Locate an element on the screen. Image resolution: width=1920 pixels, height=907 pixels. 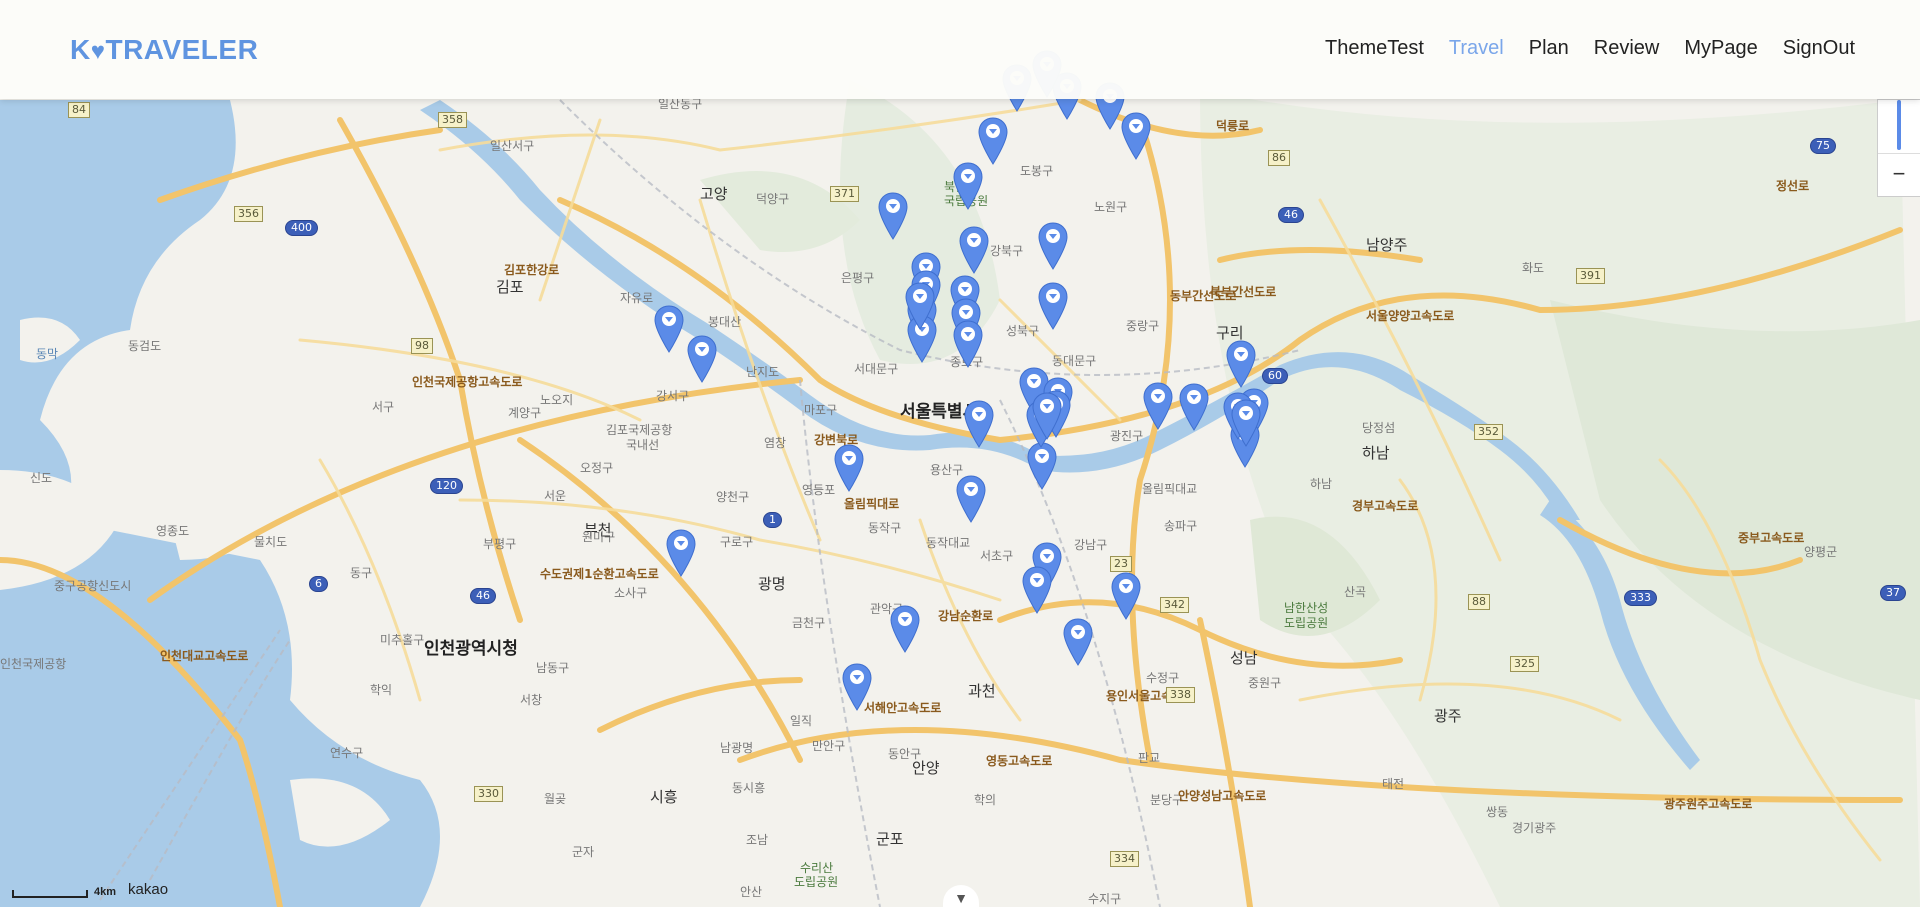
label-sujeong: 수정구 is located at coordinates (1163, 678).